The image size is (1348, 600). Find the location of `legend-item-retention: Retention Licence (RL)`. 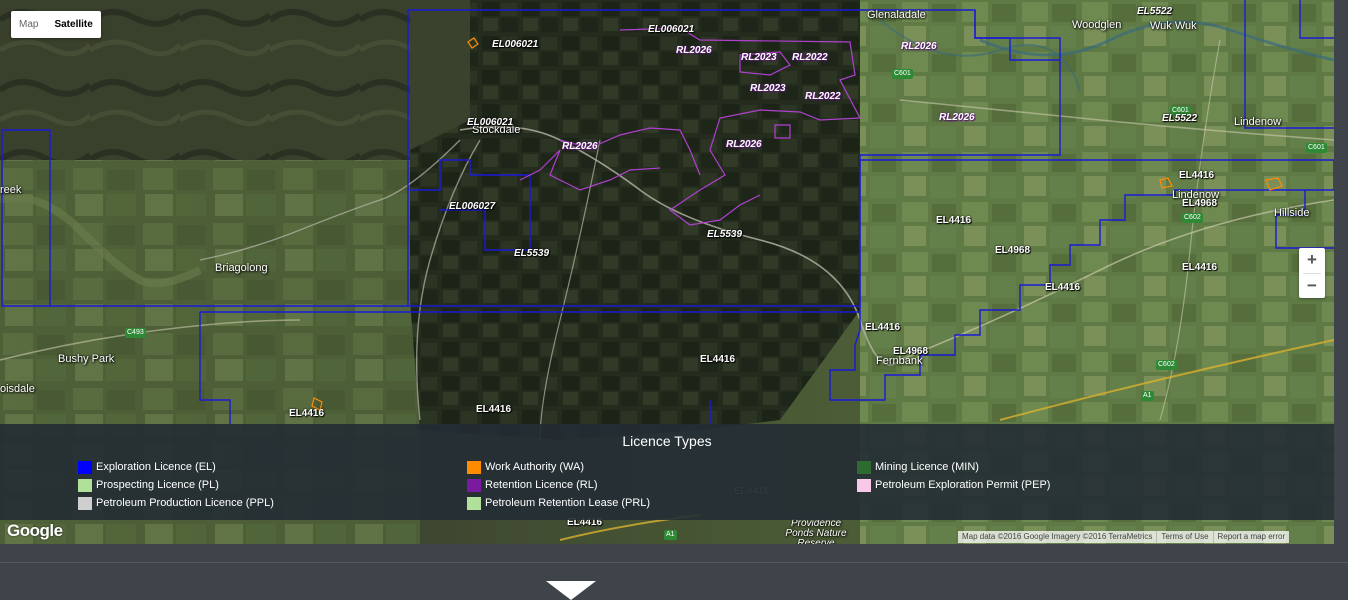

legend-item-retention: Retention Licence (RL) is located at coordinates (532, 485).